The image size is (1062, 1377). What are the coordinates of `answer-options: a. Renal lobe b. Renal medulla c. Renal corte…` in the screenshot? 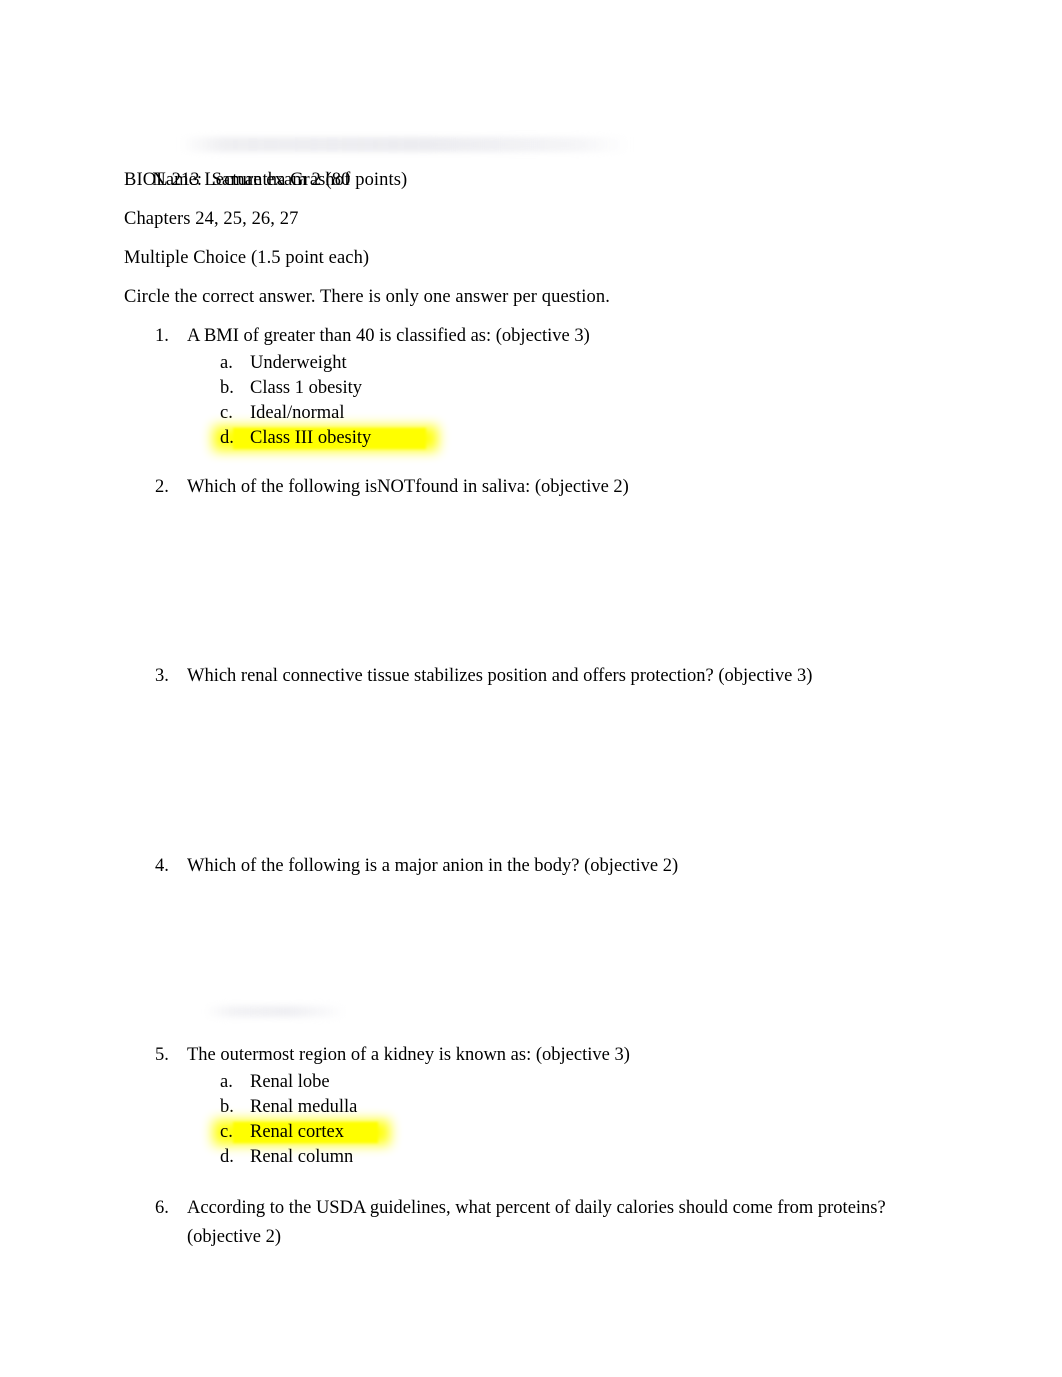 It's located at (565, 1120).